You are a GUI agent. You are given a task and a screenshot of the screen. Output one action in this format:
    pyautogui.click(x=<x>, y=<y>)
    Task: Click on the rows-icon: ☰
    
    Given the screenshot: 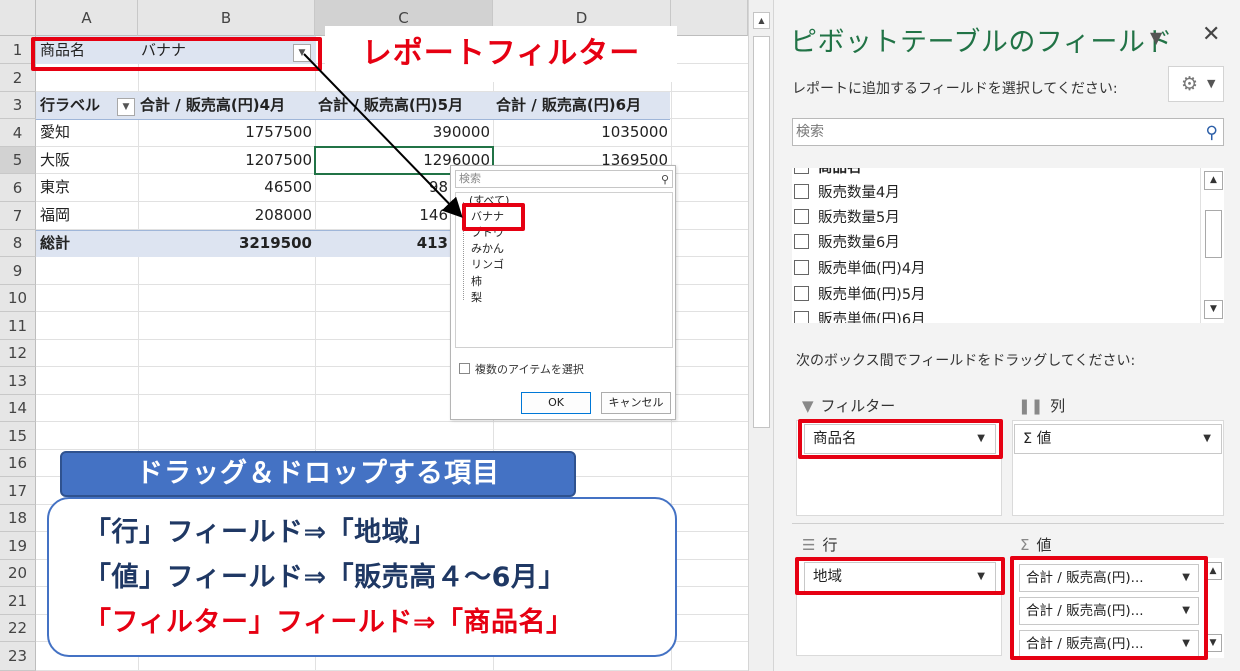 What is the action you would take?
    pyautogui.click(x=809, y=545)
    